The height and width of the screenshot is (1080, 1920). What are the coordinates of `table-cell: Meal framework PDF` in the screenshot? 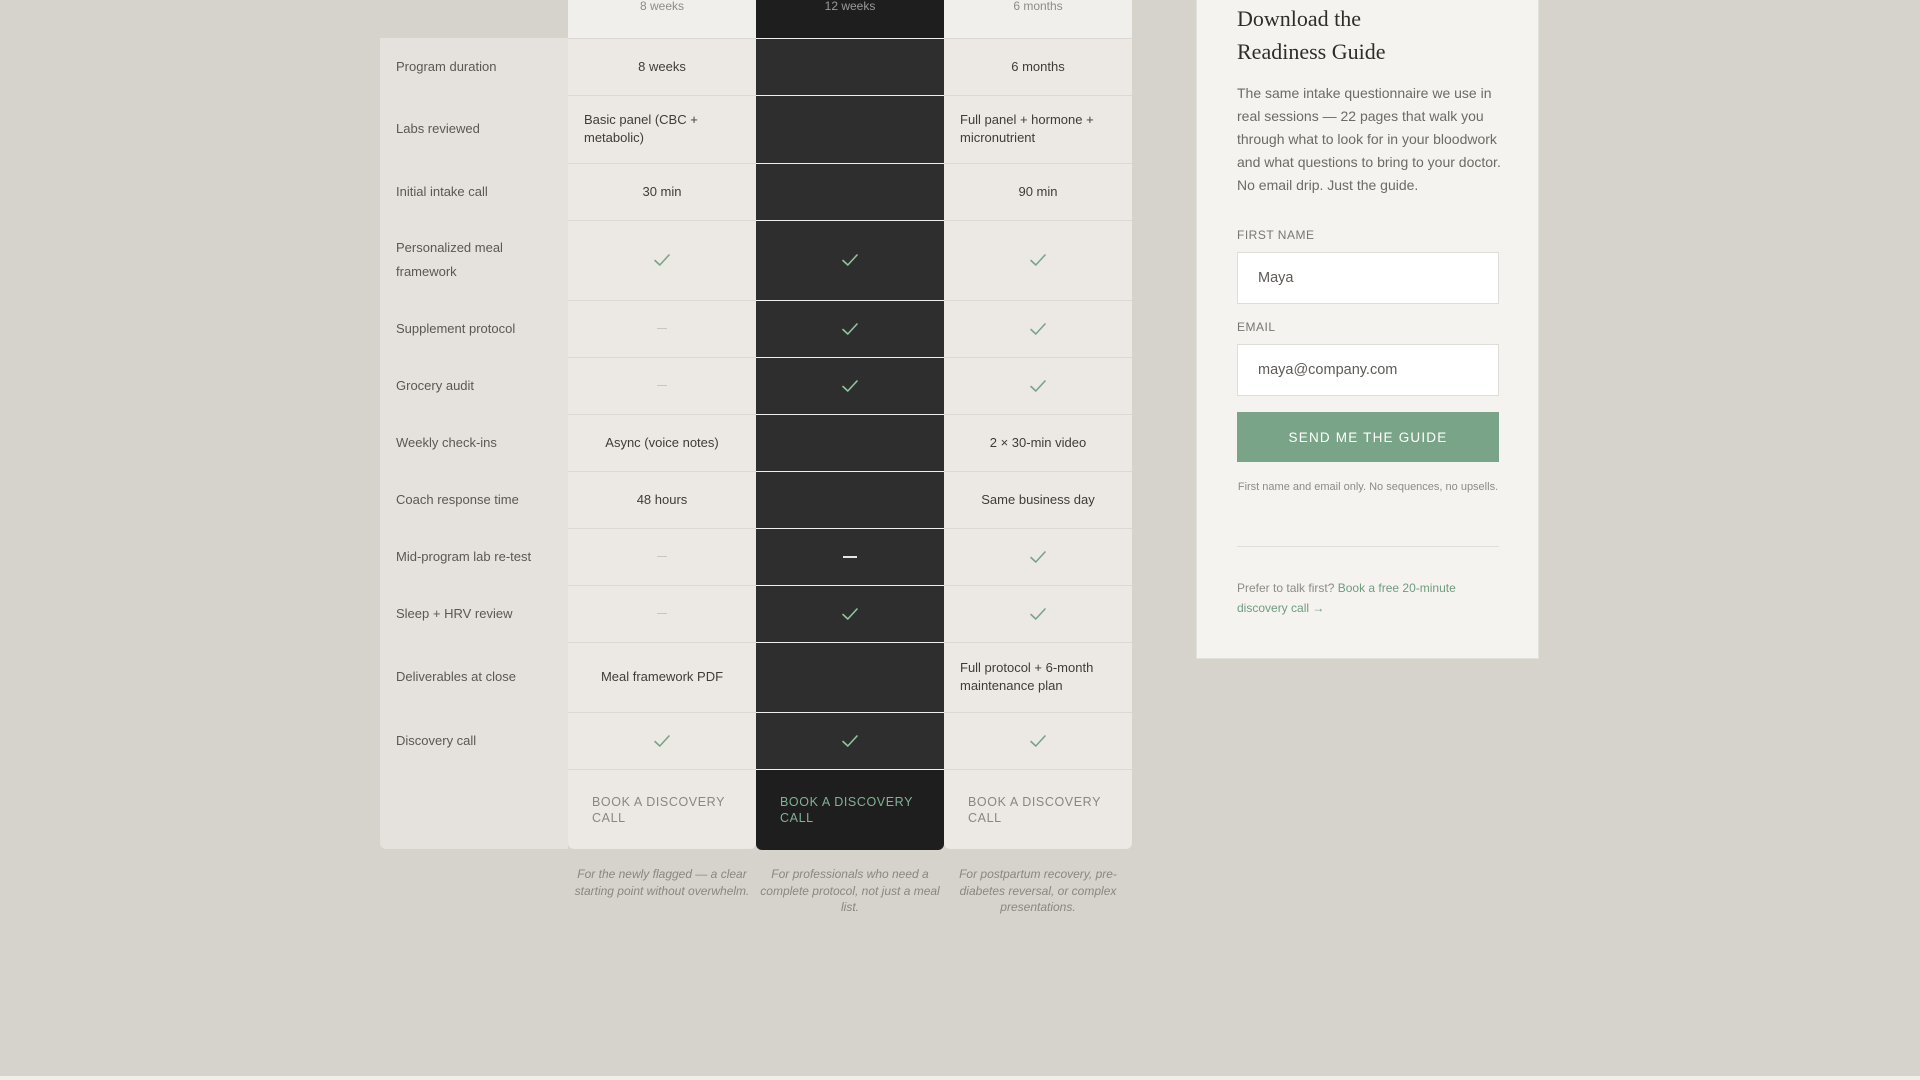 It's located at (662, 677).